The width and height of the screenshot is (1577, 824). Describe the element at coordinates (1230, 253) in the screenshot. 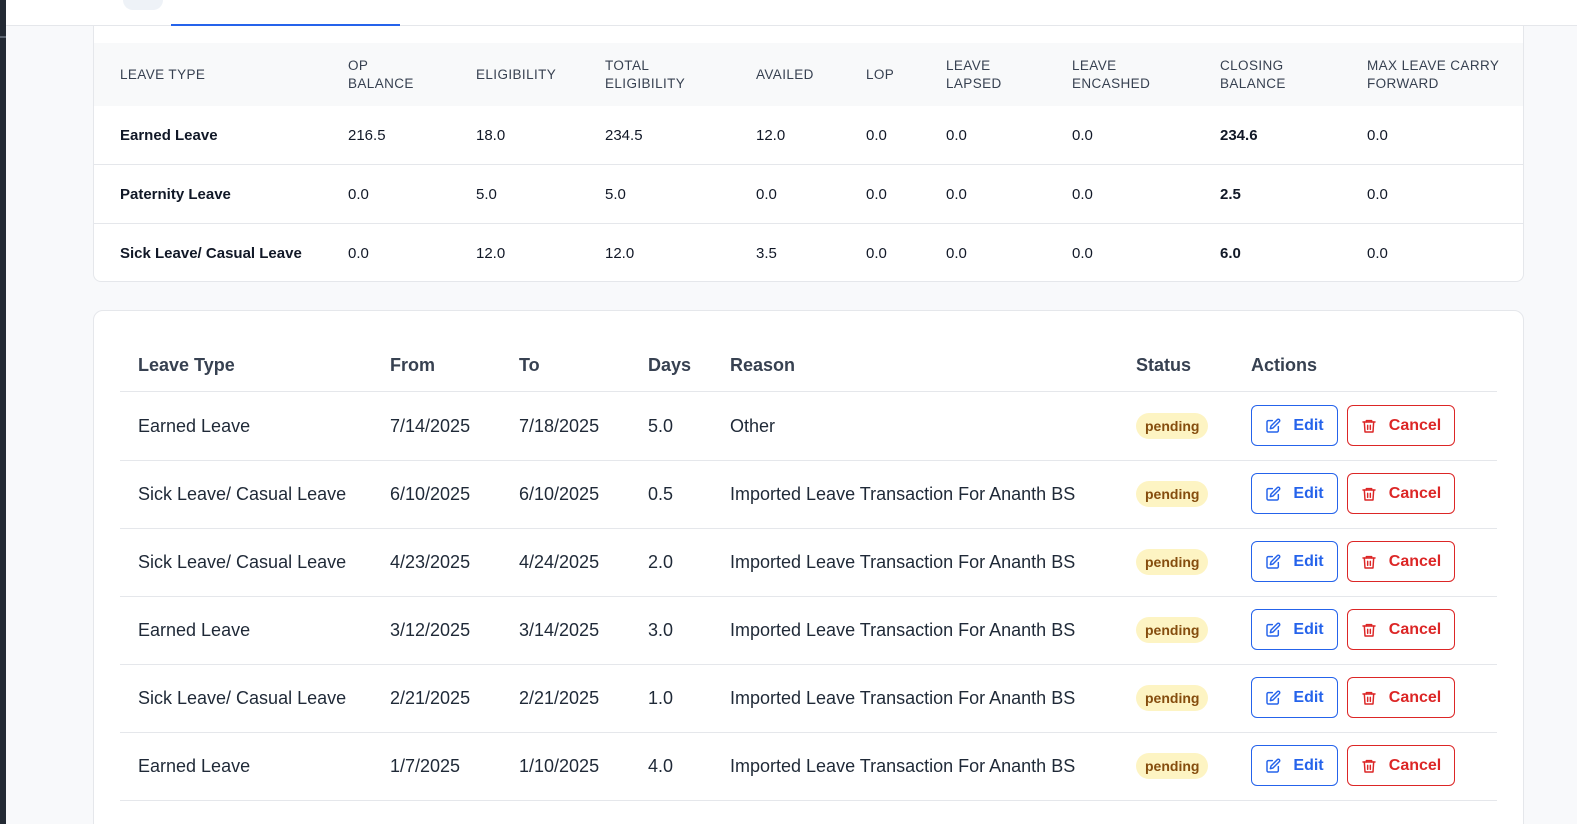

I see `summary-cell-closing-balance: 6.0` at that location.